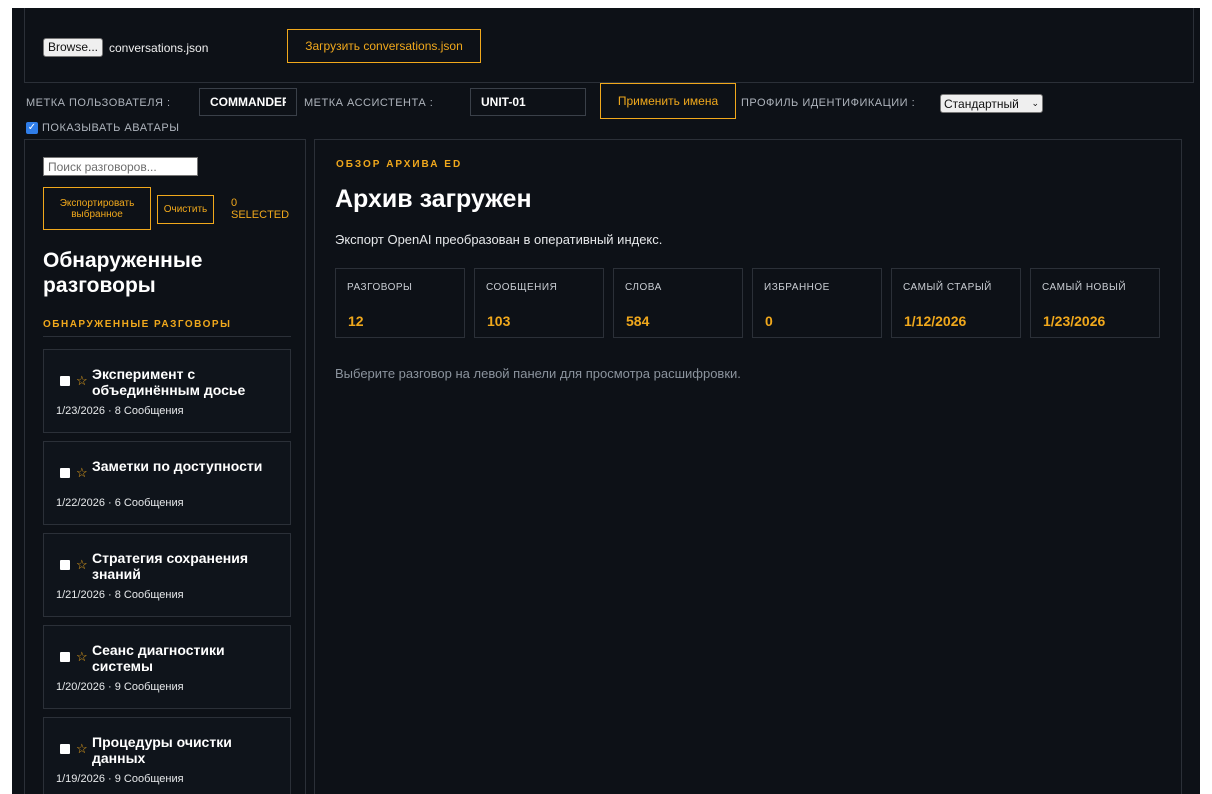 The image size is (1212, 794). I want to click on show-avatars-row: ✓ ПОКАЗЫВАТЬ АВАТАРЫ, so click(102, 128).